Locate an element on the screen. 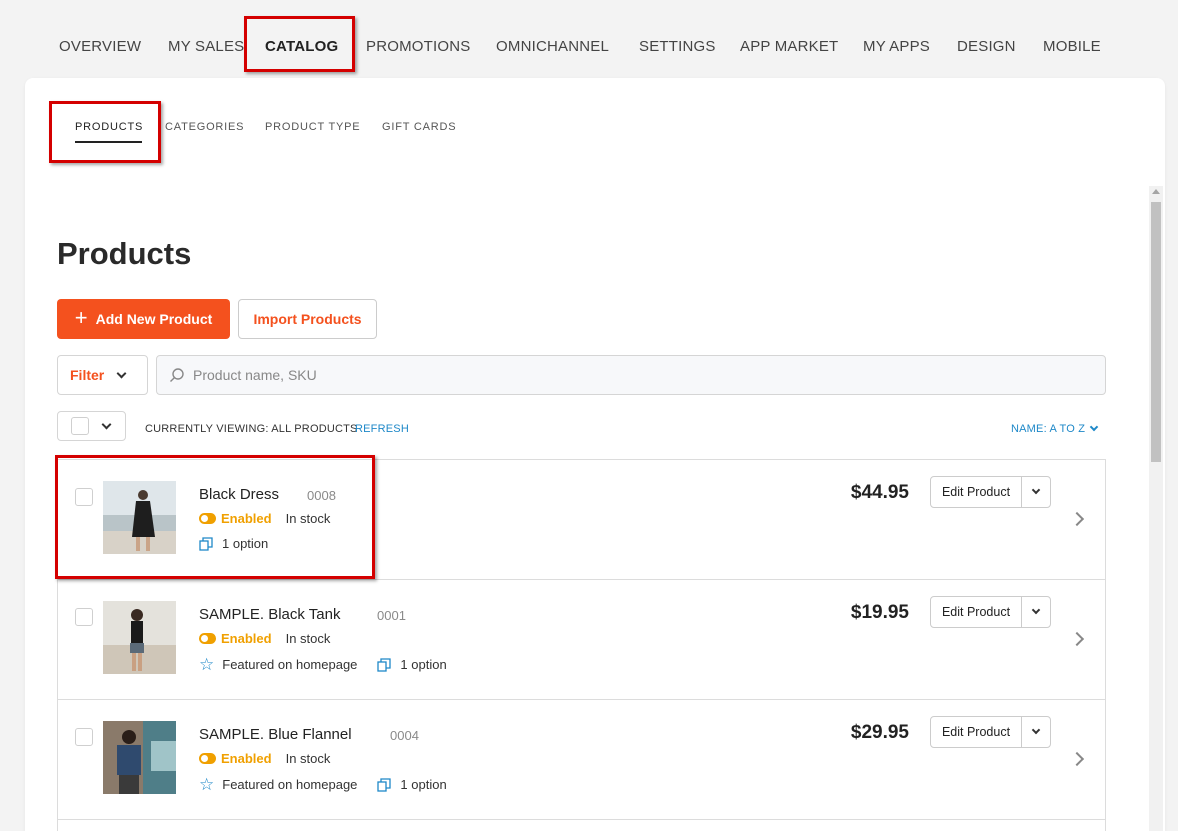 This screenshot has height=831, width=1178. refresh-link: REFRESH is located at coordinates (382, 429).